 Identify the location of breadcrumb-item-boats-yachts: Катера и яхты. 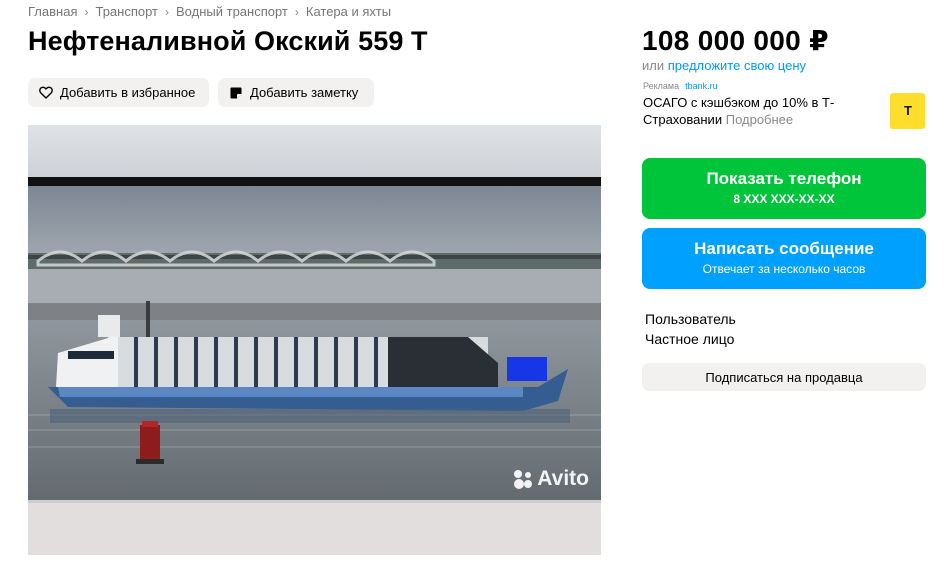
(348, 11).